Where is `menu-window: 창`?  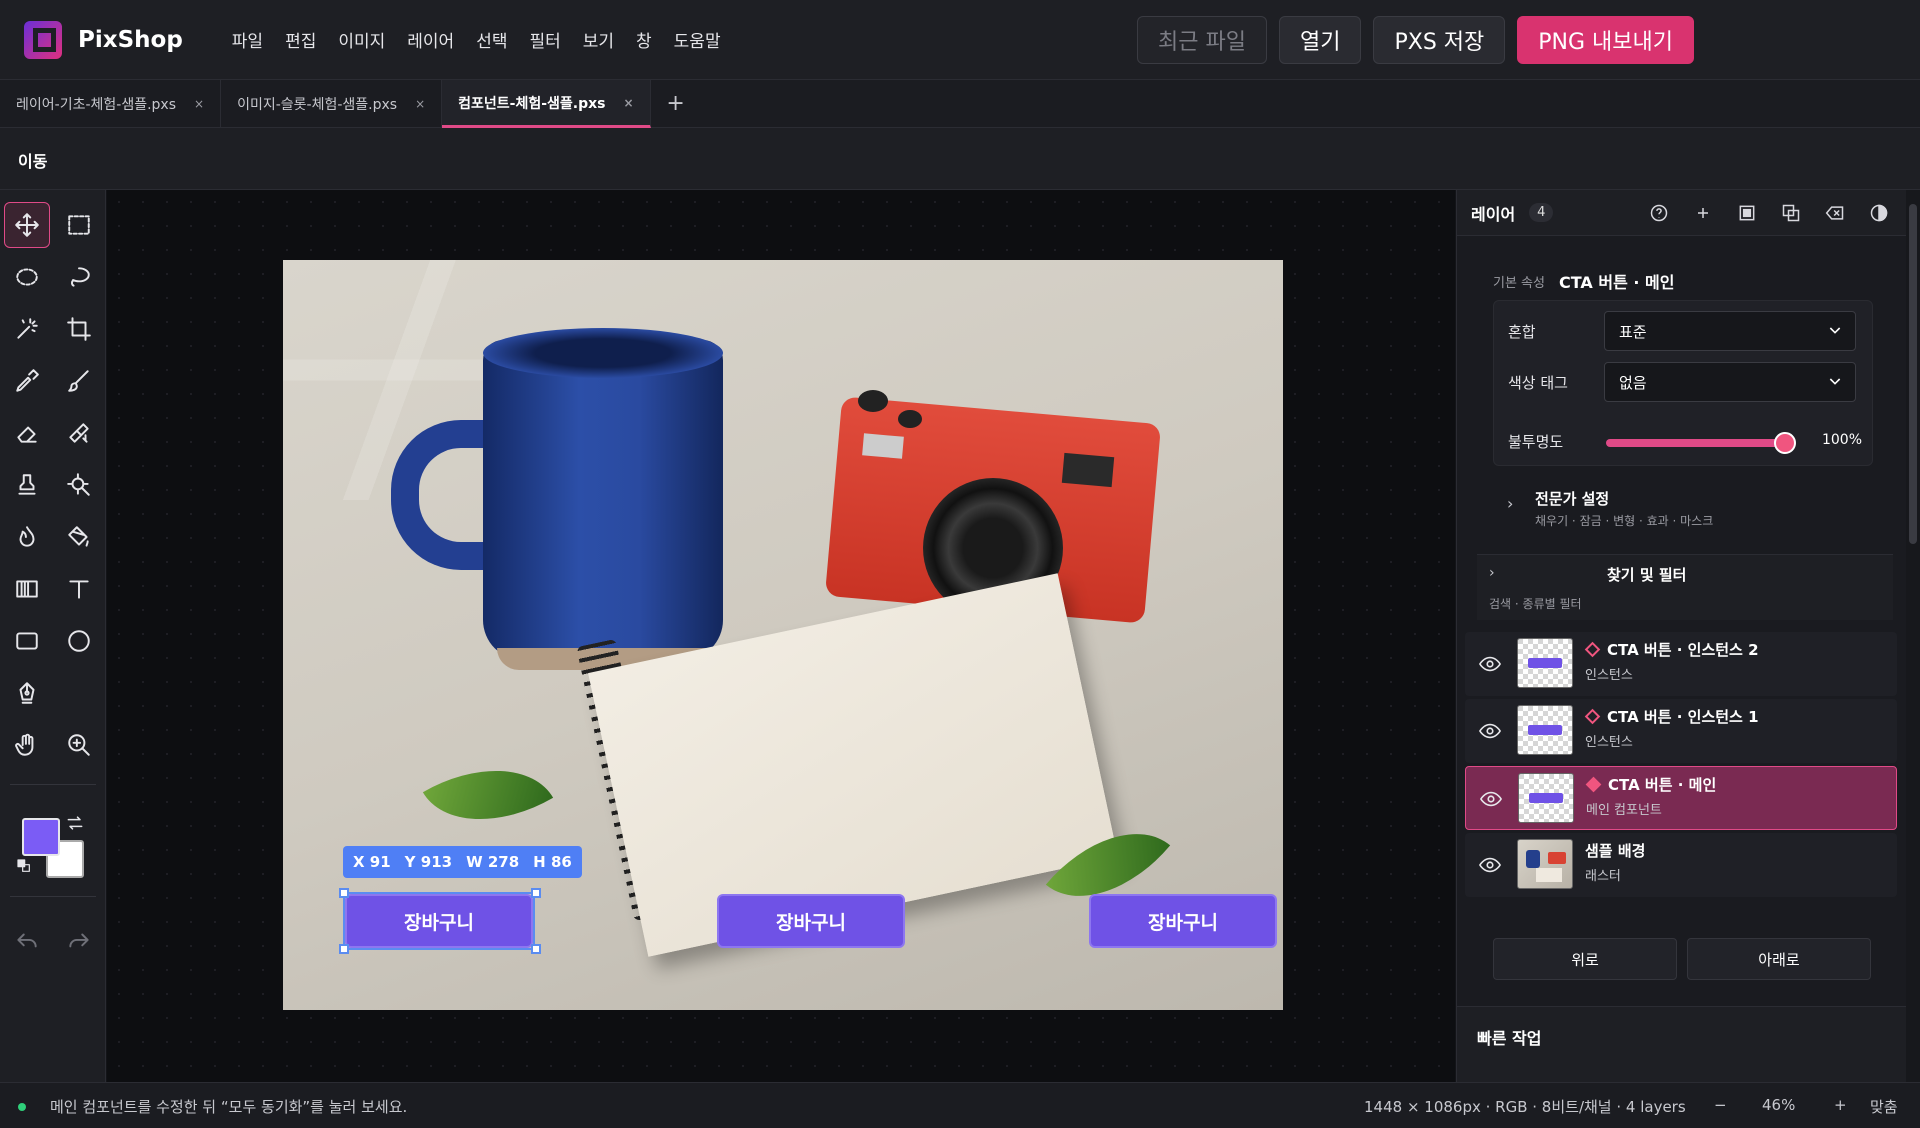
menu-window: 창 is located at coordinates (644, 39).